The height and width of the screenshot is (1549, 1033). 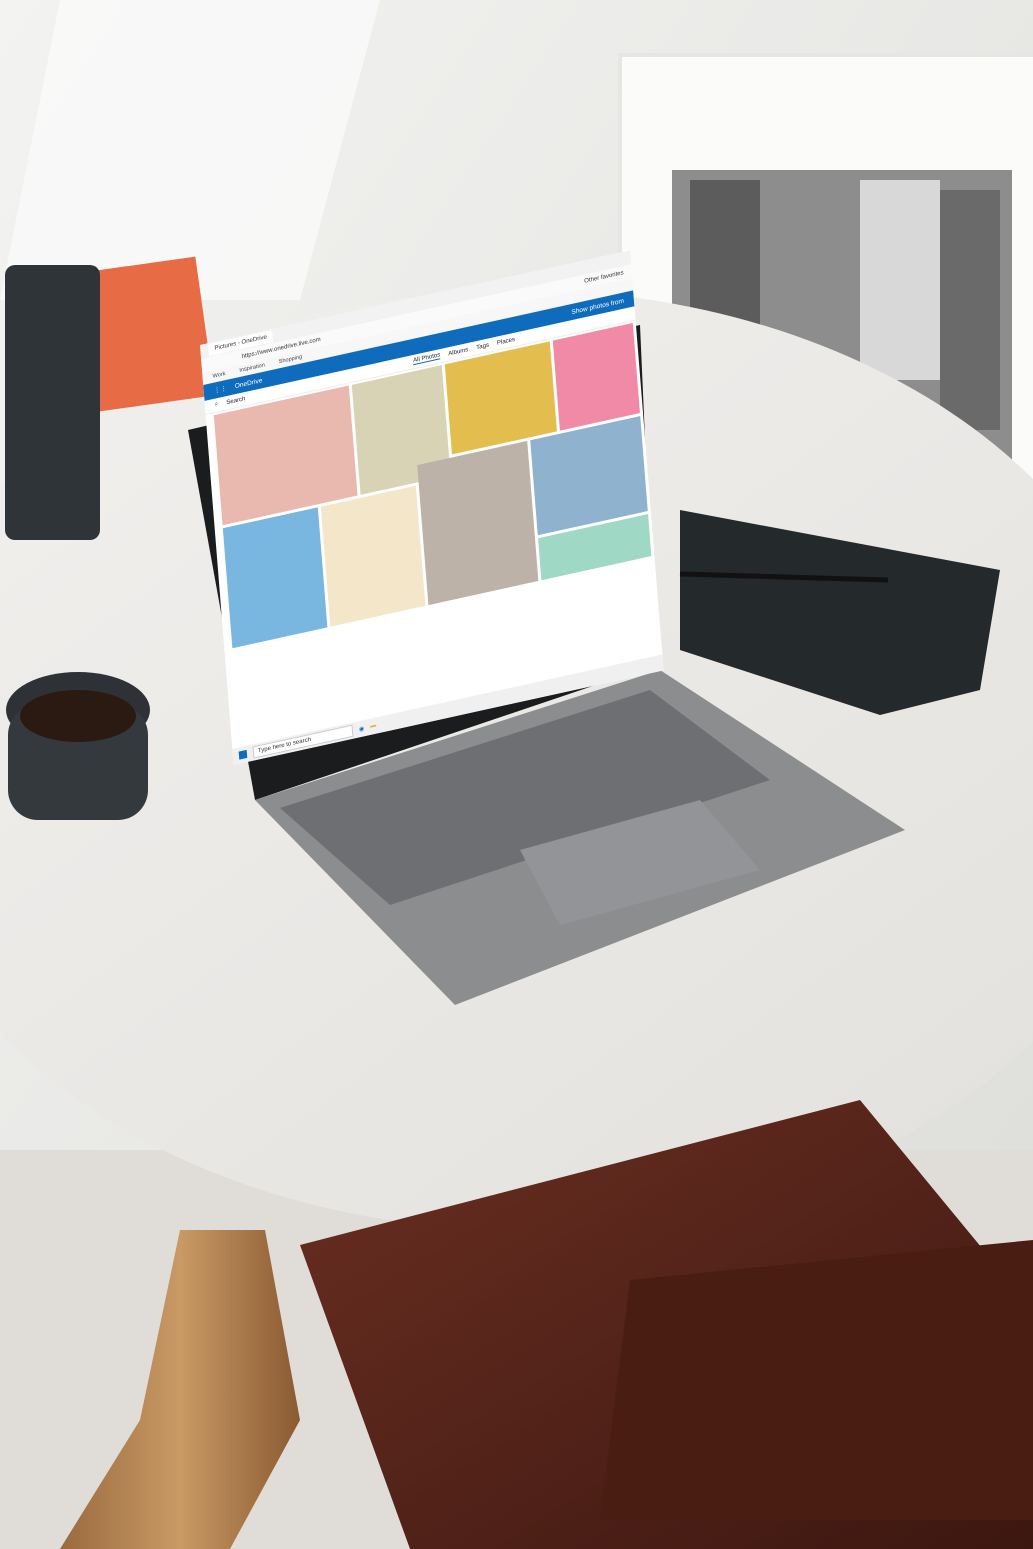 What do you see at coordinates (217, 405) in the screenshot?
I see `search-icon: ⌕` at bounding box center [217, 405].